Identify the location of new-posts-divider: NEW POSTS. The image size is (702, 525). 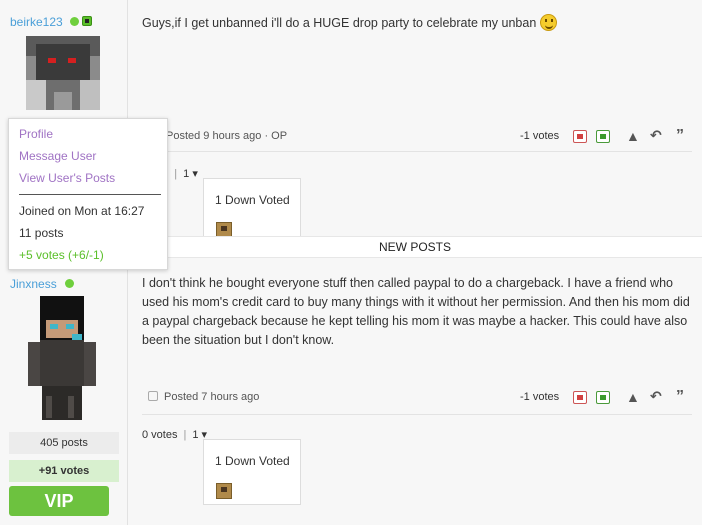
(415, 247).